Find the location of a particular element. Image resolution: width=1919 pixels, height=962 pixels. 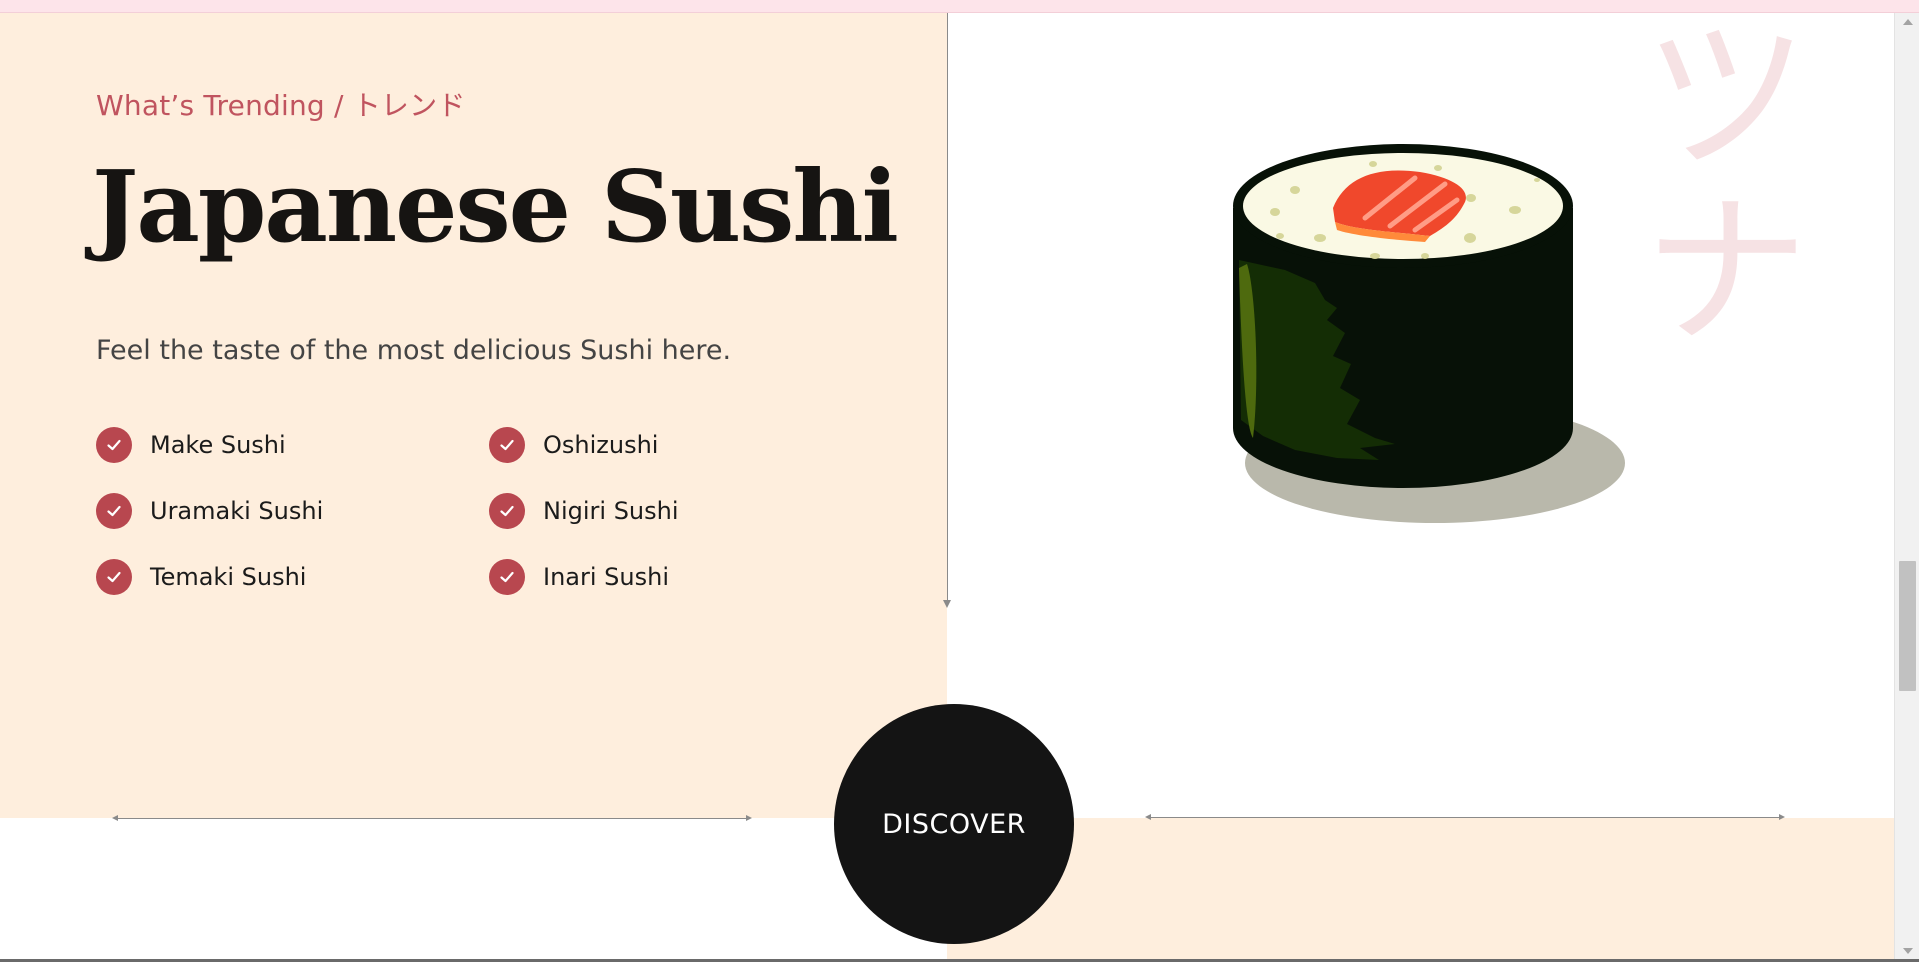

list-item: Oshizushi is located at coordinates (639, 445).